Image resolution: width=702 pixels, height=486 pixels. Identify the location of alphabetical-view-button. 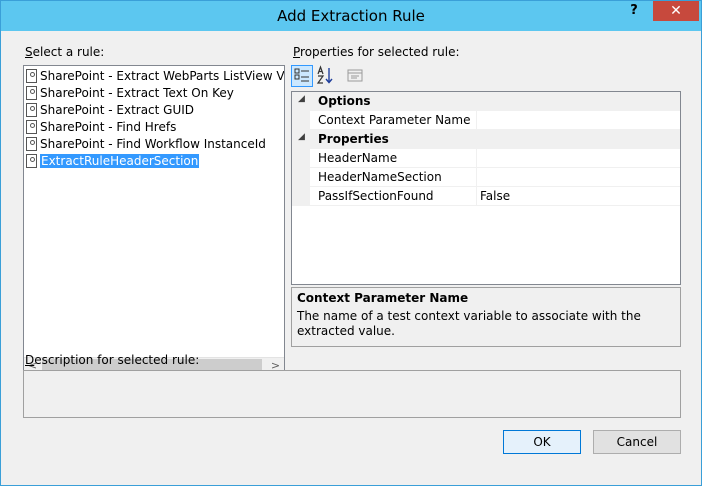
(326, 76).